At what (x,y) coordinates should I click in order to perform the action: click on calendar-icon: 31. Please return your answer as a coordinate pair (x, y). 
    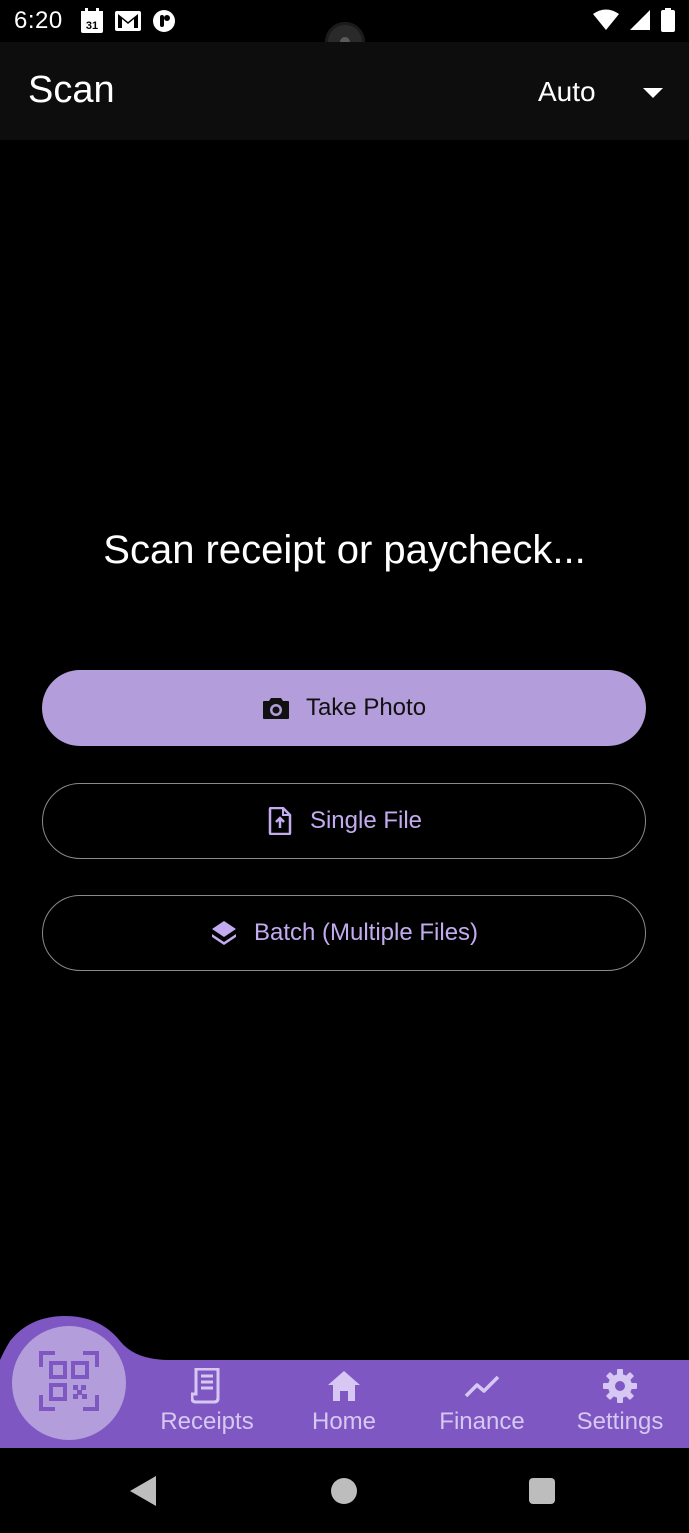
    Looking at the image, I should click on (92, 23).